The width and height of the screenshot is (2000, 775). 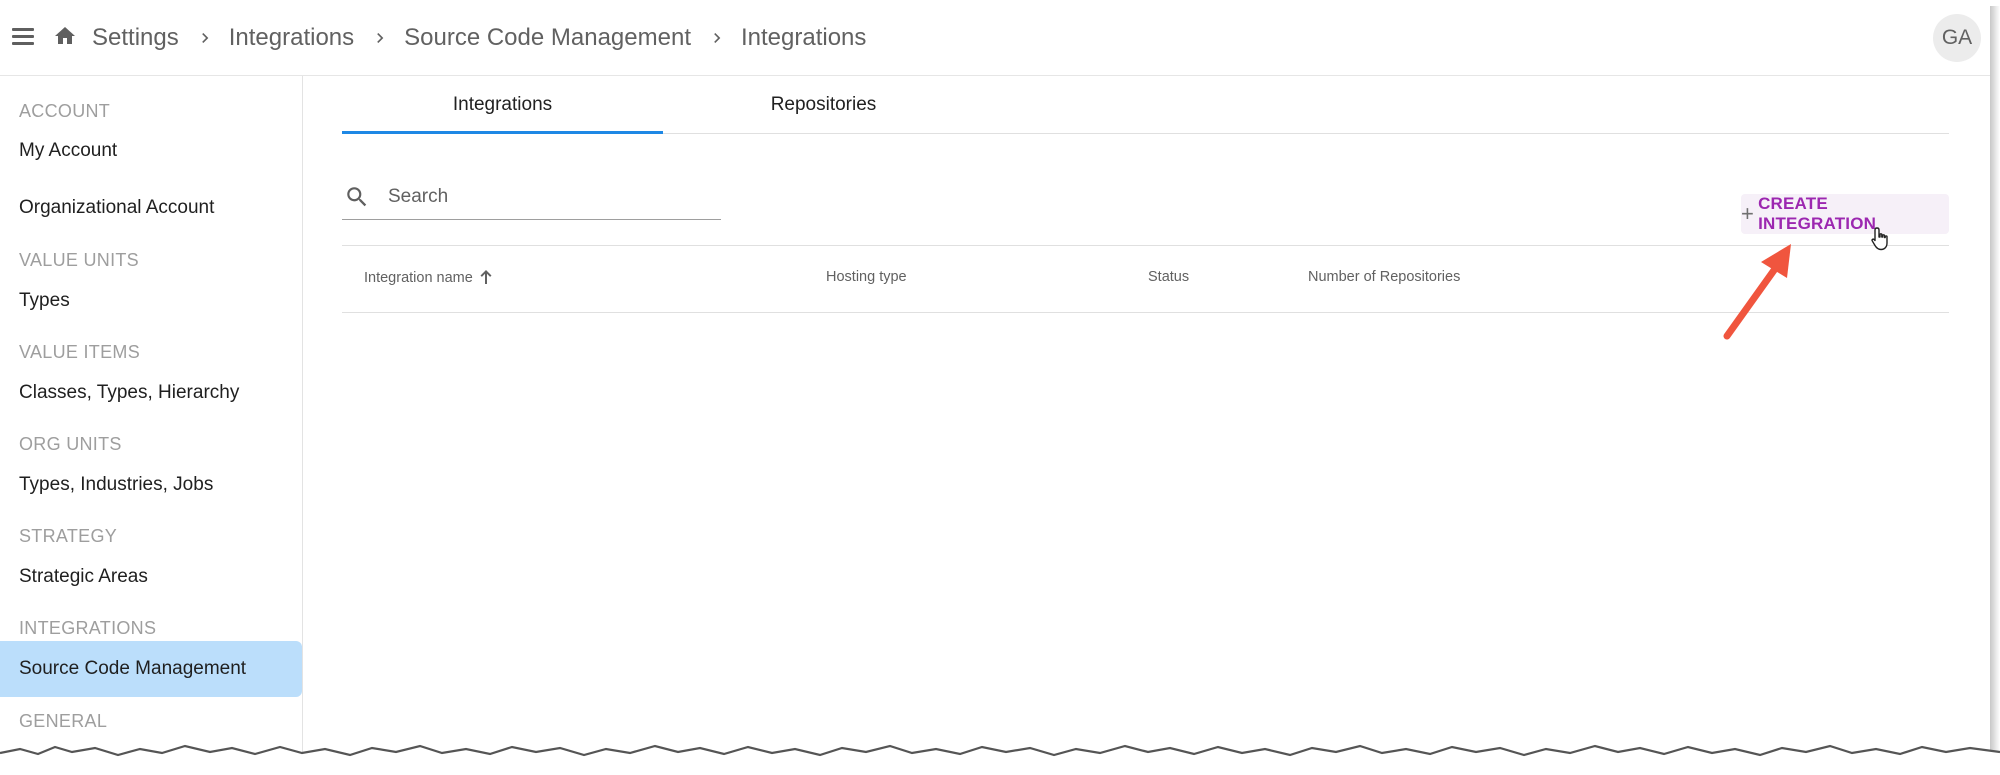 What do you see at coordinates (548, 197) in the screenshot?
I see `search-input` at bounding box center [548, 197].